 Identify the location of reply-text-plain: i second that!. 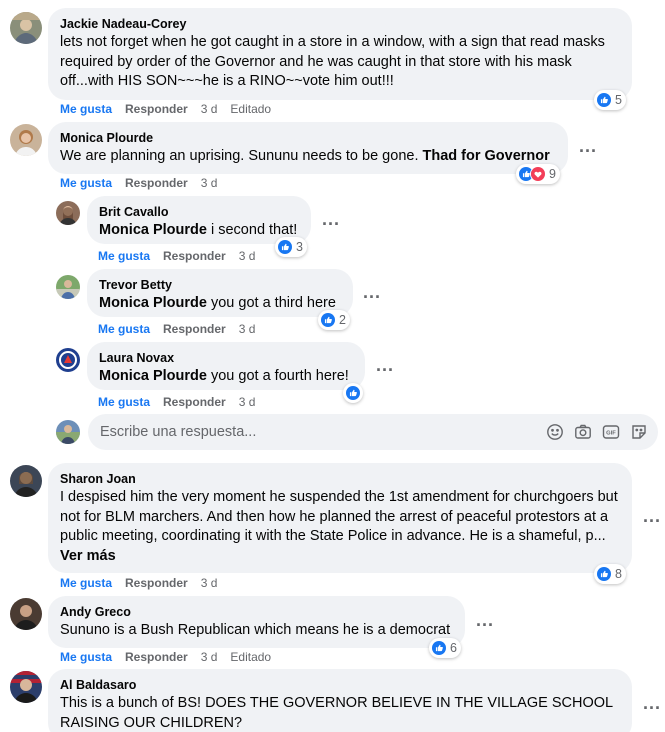
(252, 230).